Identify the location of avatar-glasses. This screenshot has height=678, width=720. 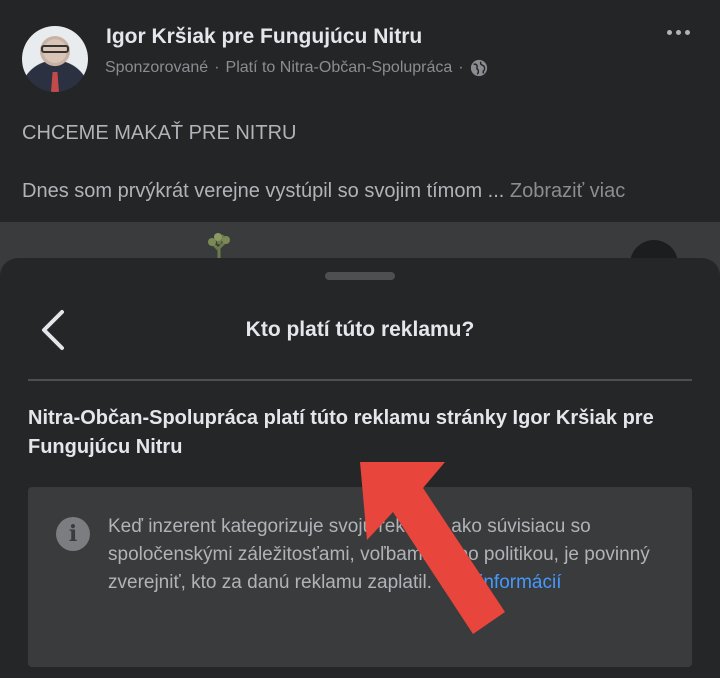
(55, 49).